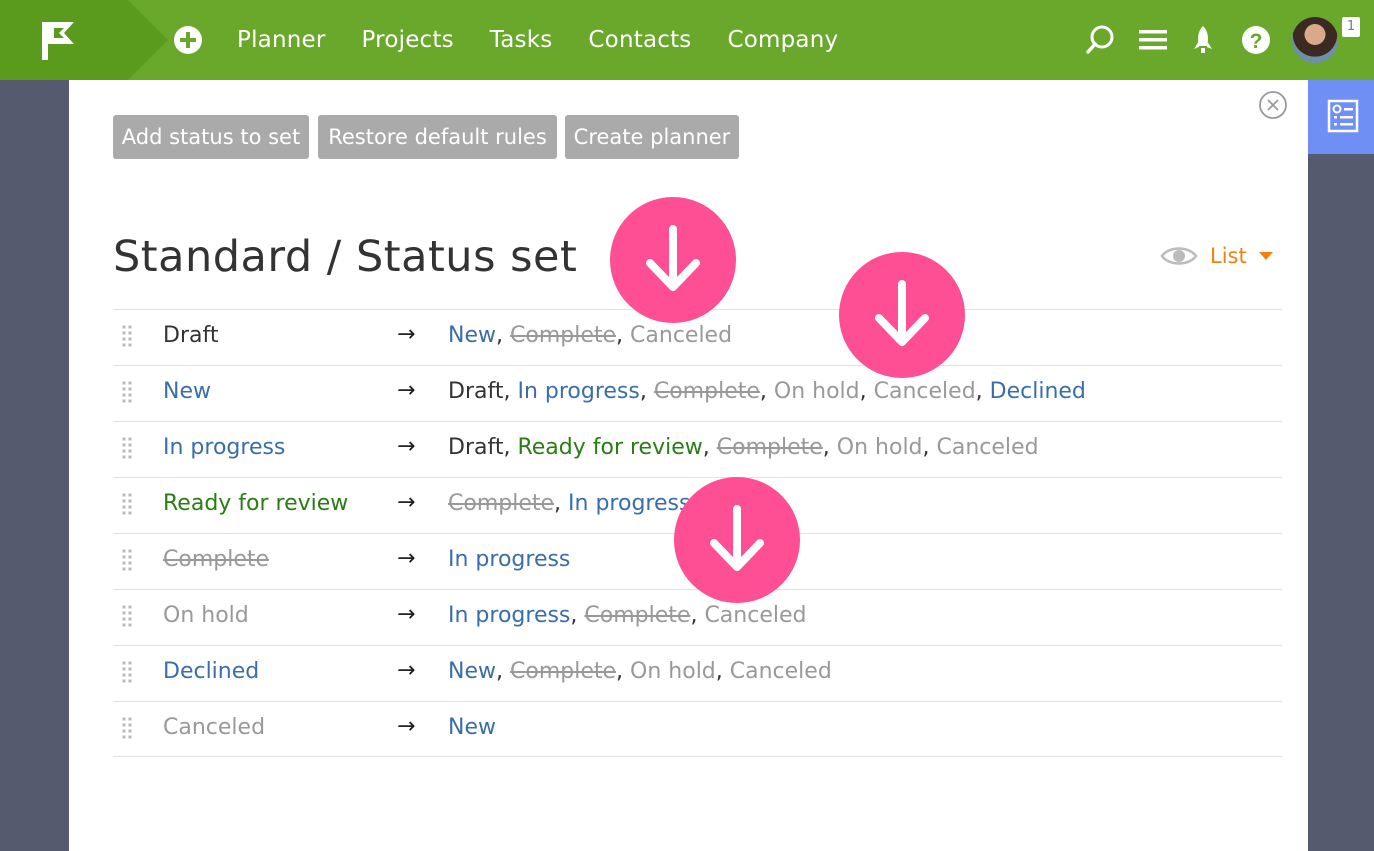 This screenshot has width=1374, height=851. What do you see at coordinates (214, 727) in the screenshot?
I see `status-from: Canceled` at bounding box center [214, 727].